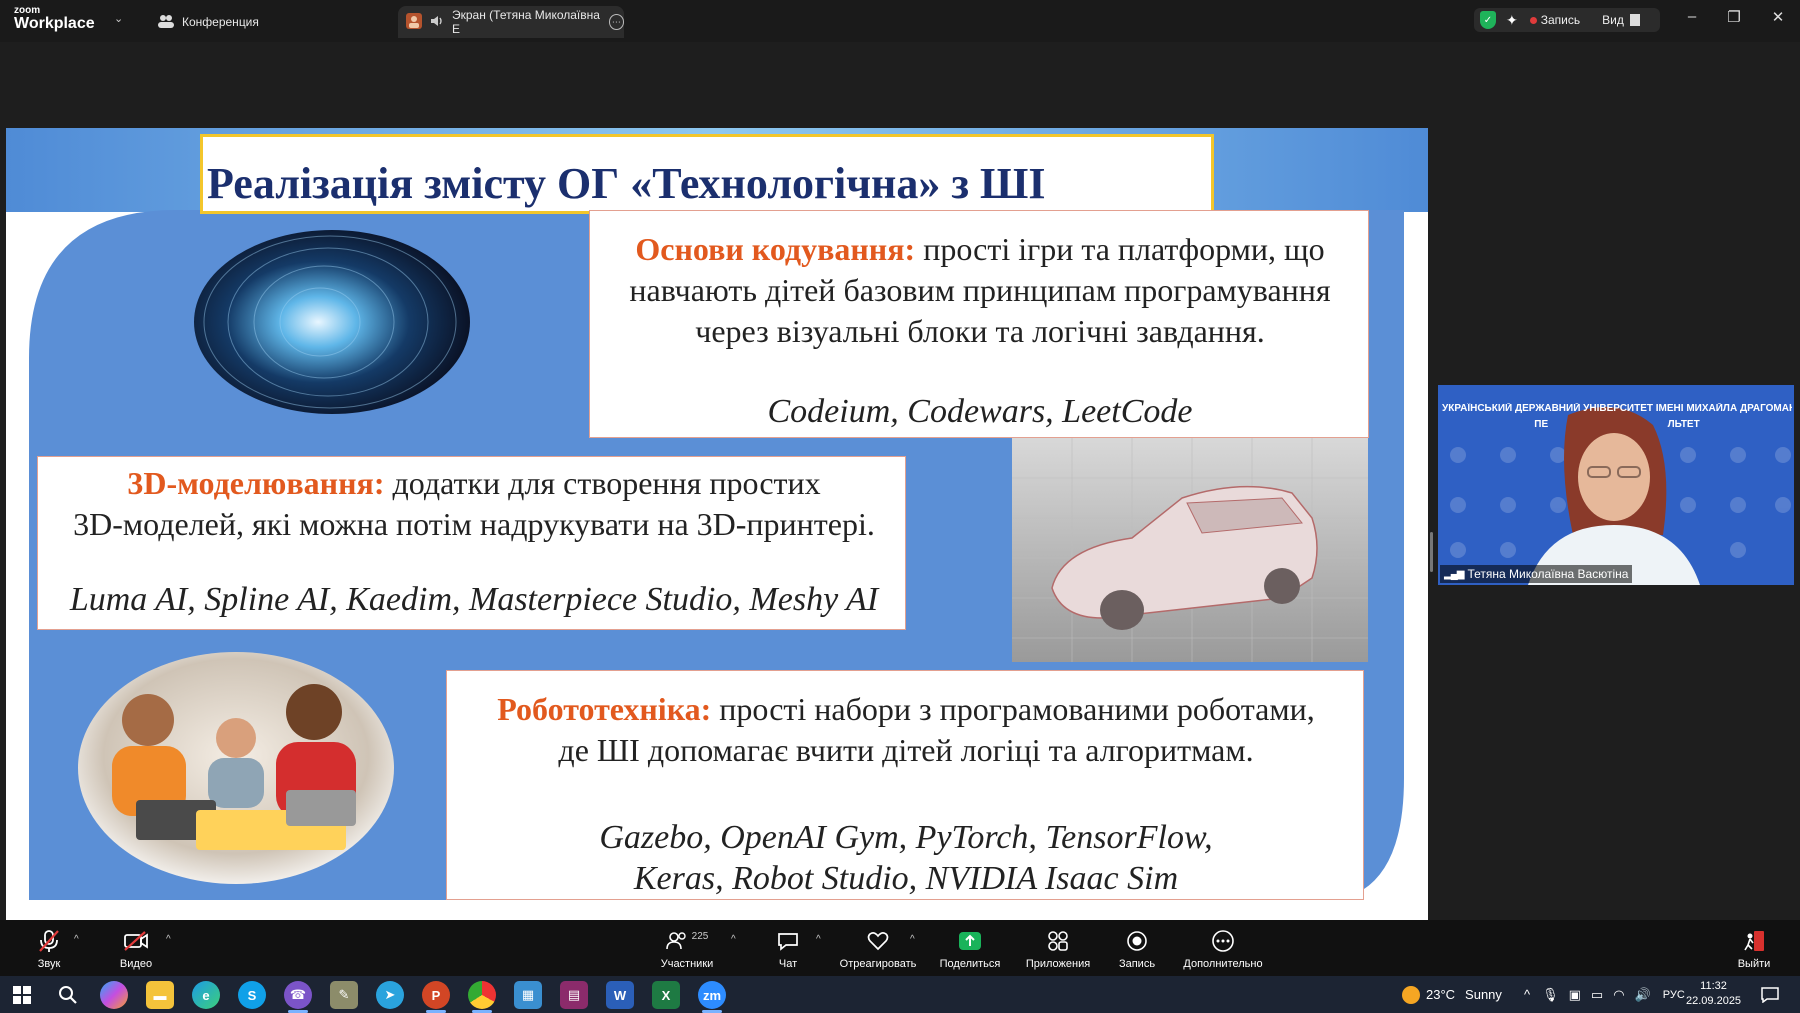 The image size is (1800, 1013). Describe the element at coordinates (818, 939) in the screenshot. I see `chat-options-chevron-icon: ^` at that location.